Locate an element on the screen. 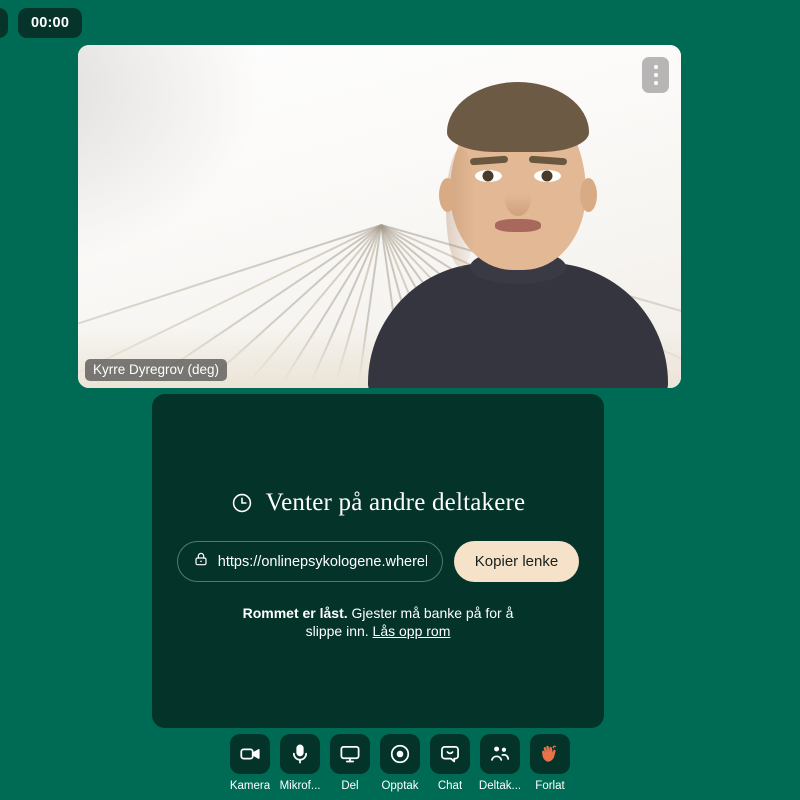 The image size is (800, 800). waiting-title-text: Venter på andre deltakere is located at coordinates (395, 502).